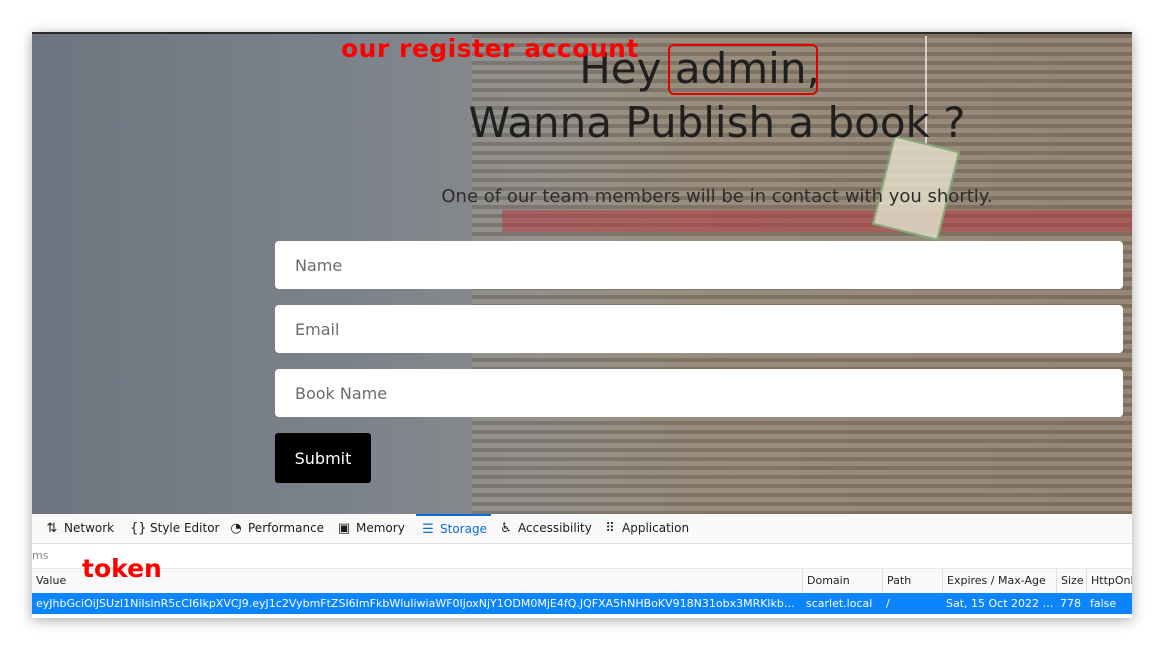 The width and height of the screenshot is (1164, 651). I want to click on tab-style-editor: {} Style Editor, so click(174, 528).